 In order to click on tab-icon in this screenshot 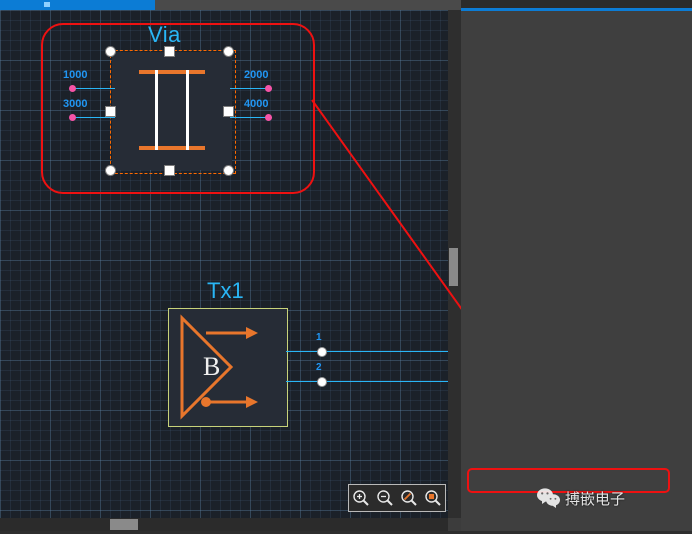, I will do `click(47, 4)`.